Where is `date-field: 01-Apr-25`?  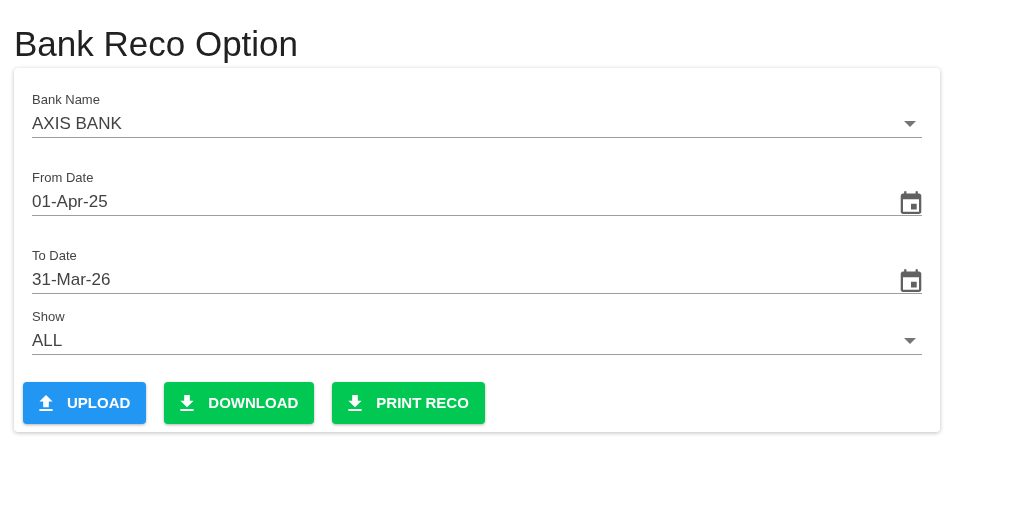 date-field: 01-Apr-25 is located at coordinates (477, 202).